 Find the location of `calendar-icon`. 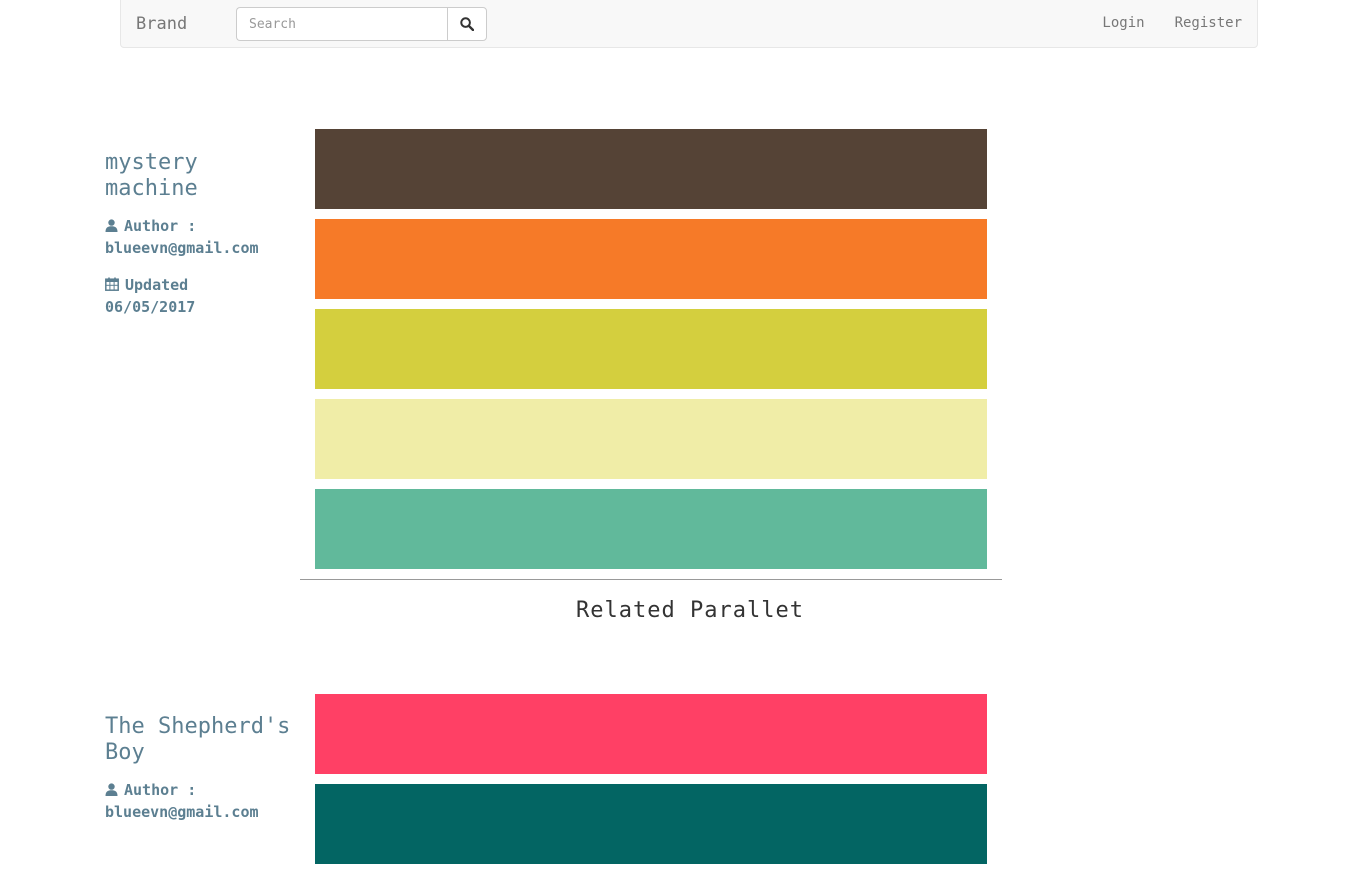

calendar-icon is located at coordinates (112, 284).